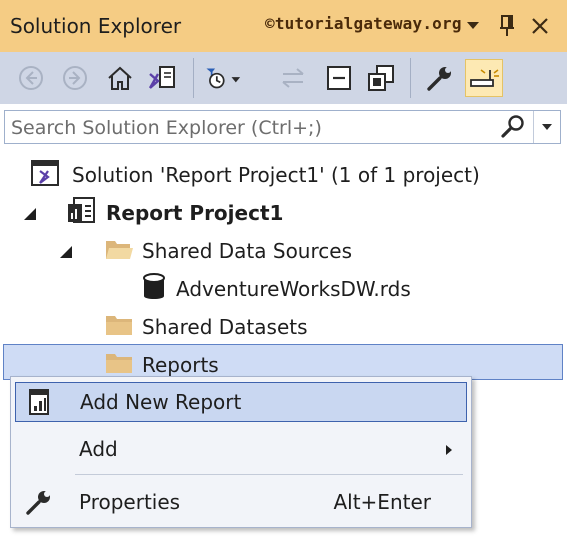 The width and height of the screenshot is (567, 539). Describe the element at coordinates (293, 289) in the screenshot. I see `tree-item-label: AdventureWorksDW.rds` at that location.